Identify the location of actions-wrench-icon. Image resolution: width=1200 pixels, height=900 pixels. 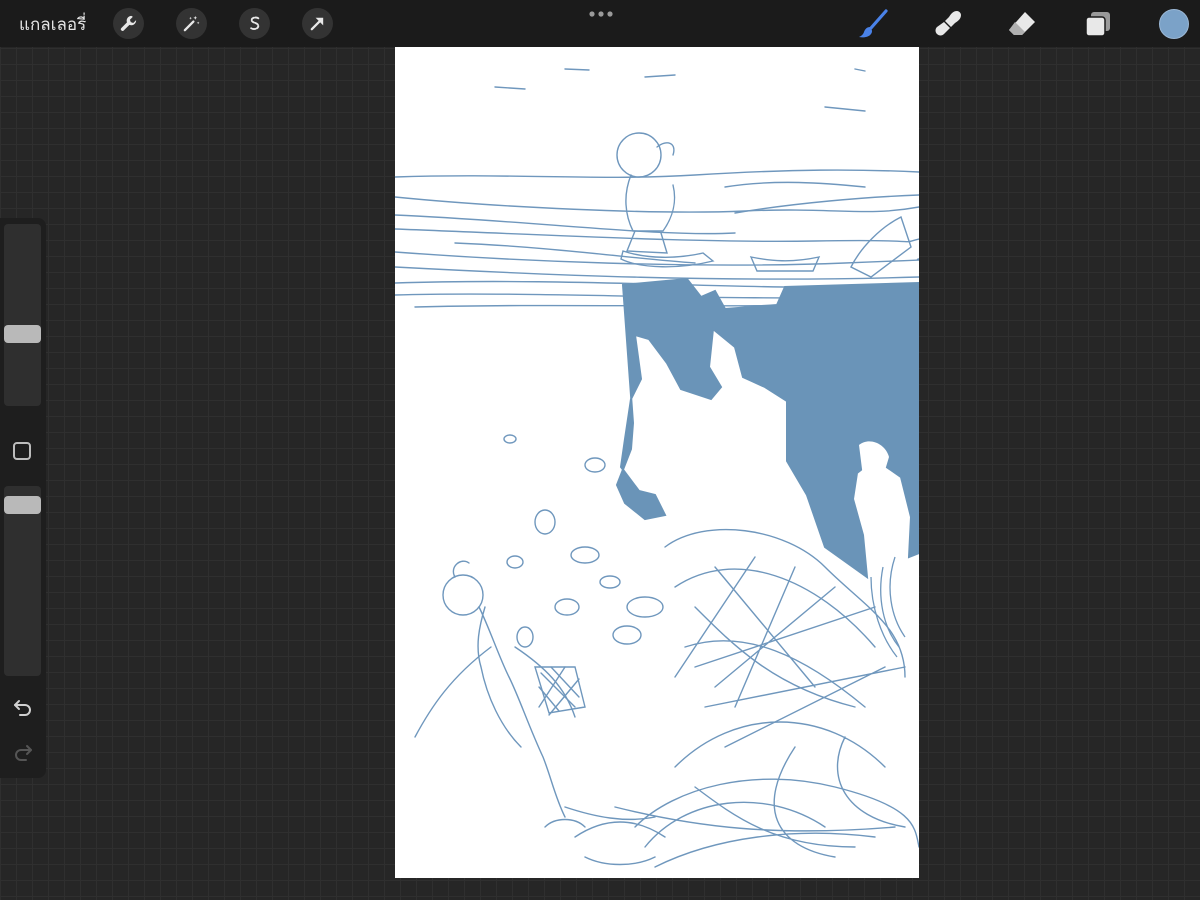
(128, 23).